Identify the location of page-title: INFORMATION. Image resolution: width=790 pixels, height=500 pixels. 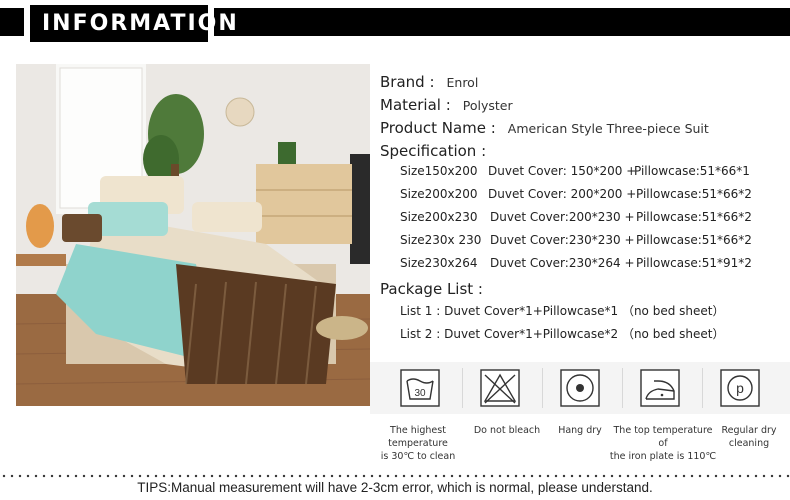
(133, 23).